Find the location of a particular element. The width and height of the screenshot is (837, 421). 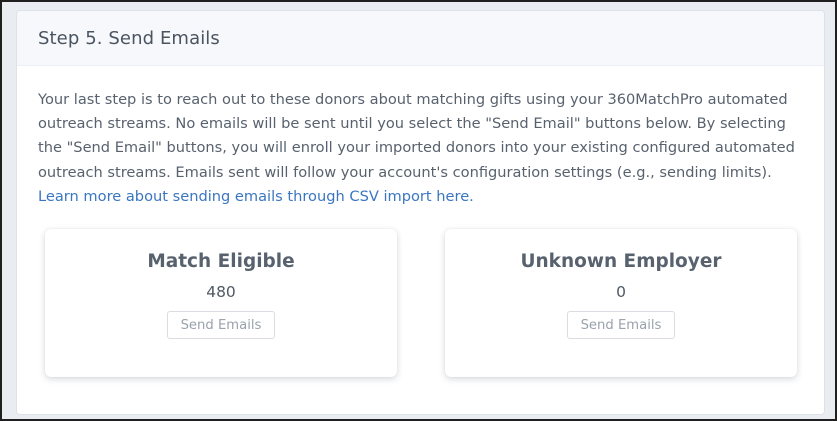

donor-count: 480 is located at coordinates (221, 292).